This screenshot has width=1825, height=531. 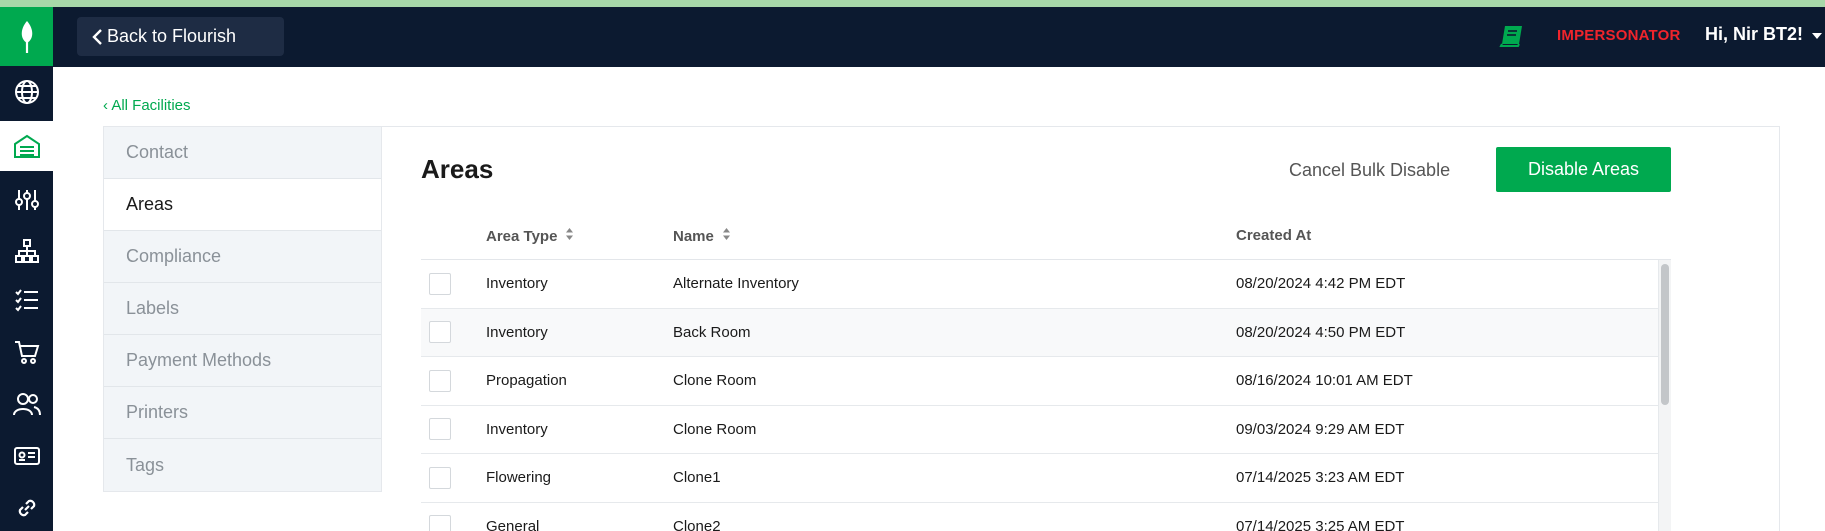 I want to click on globe-icon, so click(x=26, y=92).